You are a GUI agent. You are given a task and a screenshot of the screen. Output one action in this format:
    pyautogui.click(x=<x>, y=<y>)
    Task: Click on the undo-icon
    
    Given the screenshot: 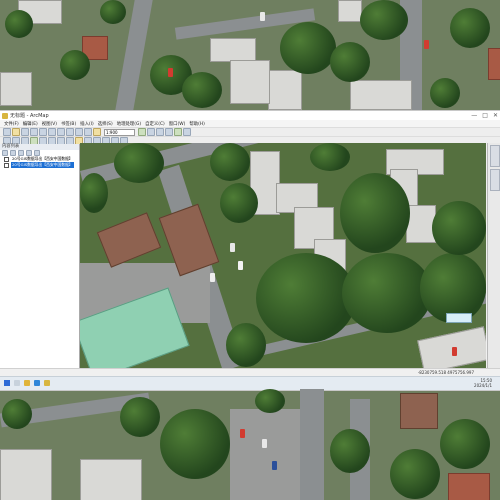 What is the action you would take?
    pyautogui.click(x=79, y=132)
    